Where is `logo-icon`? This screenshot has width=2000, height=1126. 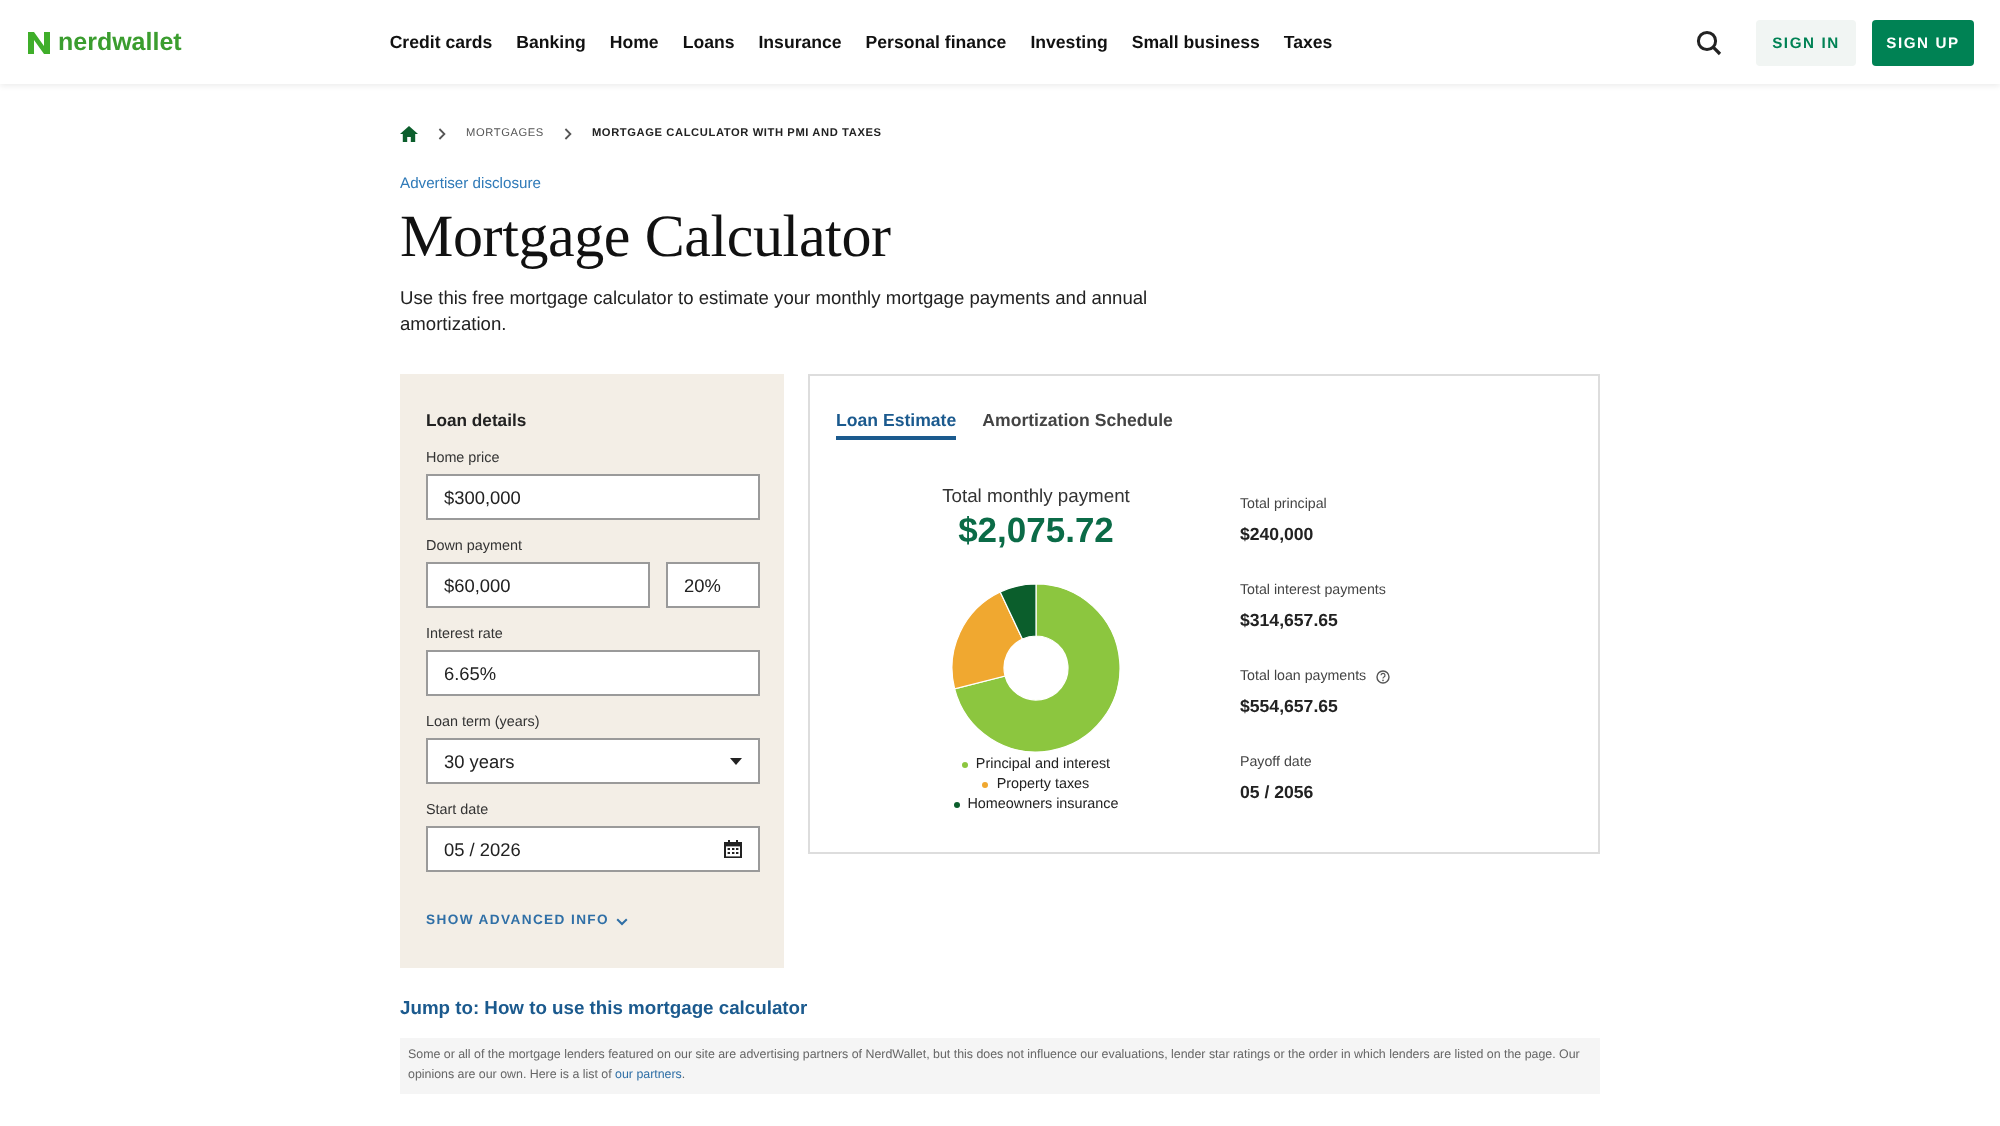 logo-icon is located at coordinates (39, 42).